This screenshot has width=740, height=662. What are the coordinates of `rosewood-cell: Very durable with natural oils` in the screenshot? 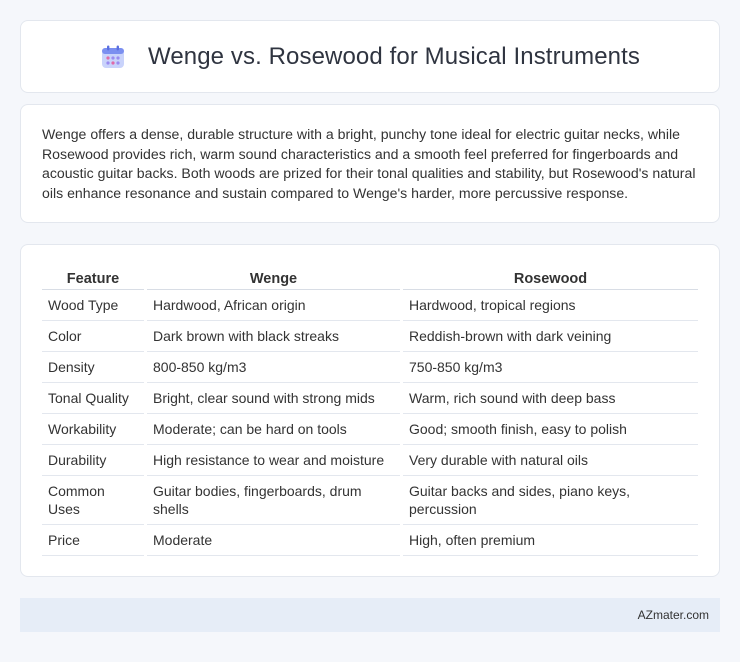 It's located at (550, 460).